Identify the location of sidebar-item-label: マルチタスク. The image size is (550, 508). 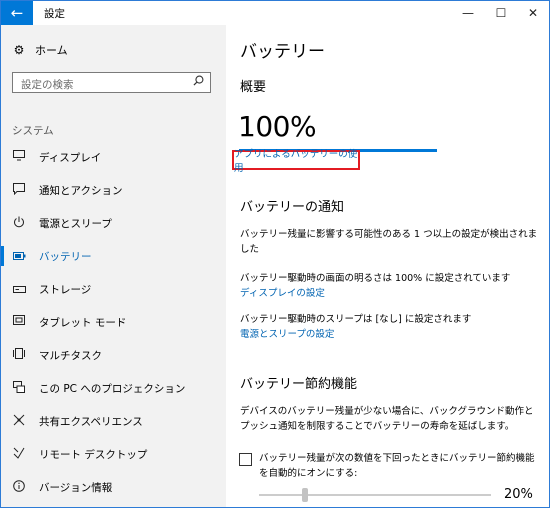
(70, 355).